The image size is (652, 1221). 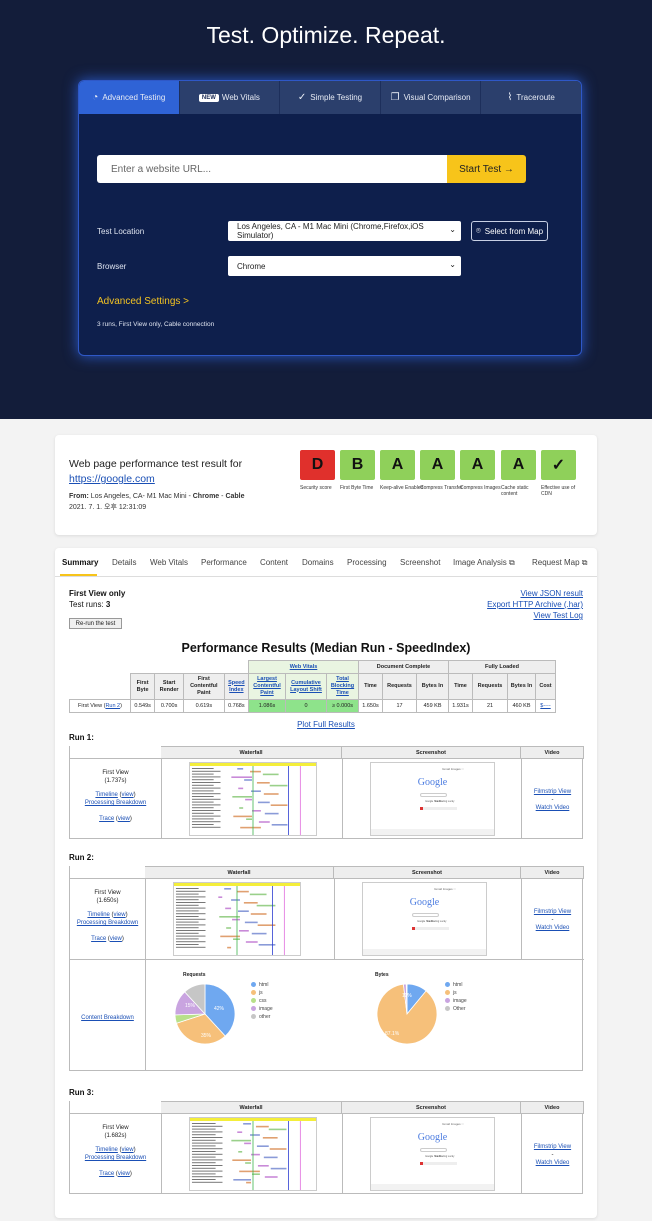 I want to click on col-header-link: Largest Contentful Paint, so click(x=267, y=686).